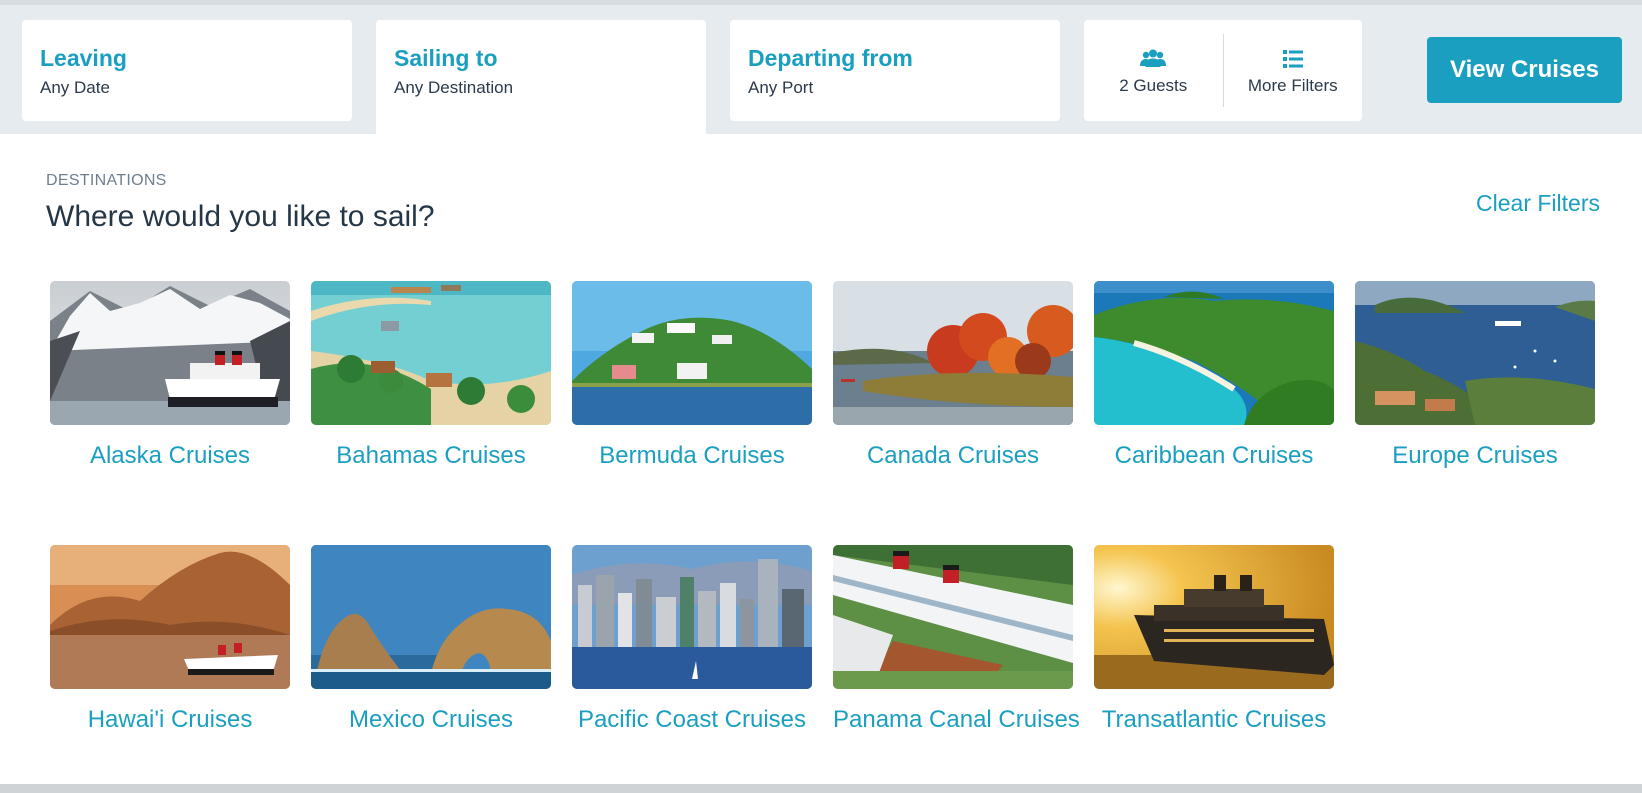  I want to click on guests-icon, so click(1153, 58).